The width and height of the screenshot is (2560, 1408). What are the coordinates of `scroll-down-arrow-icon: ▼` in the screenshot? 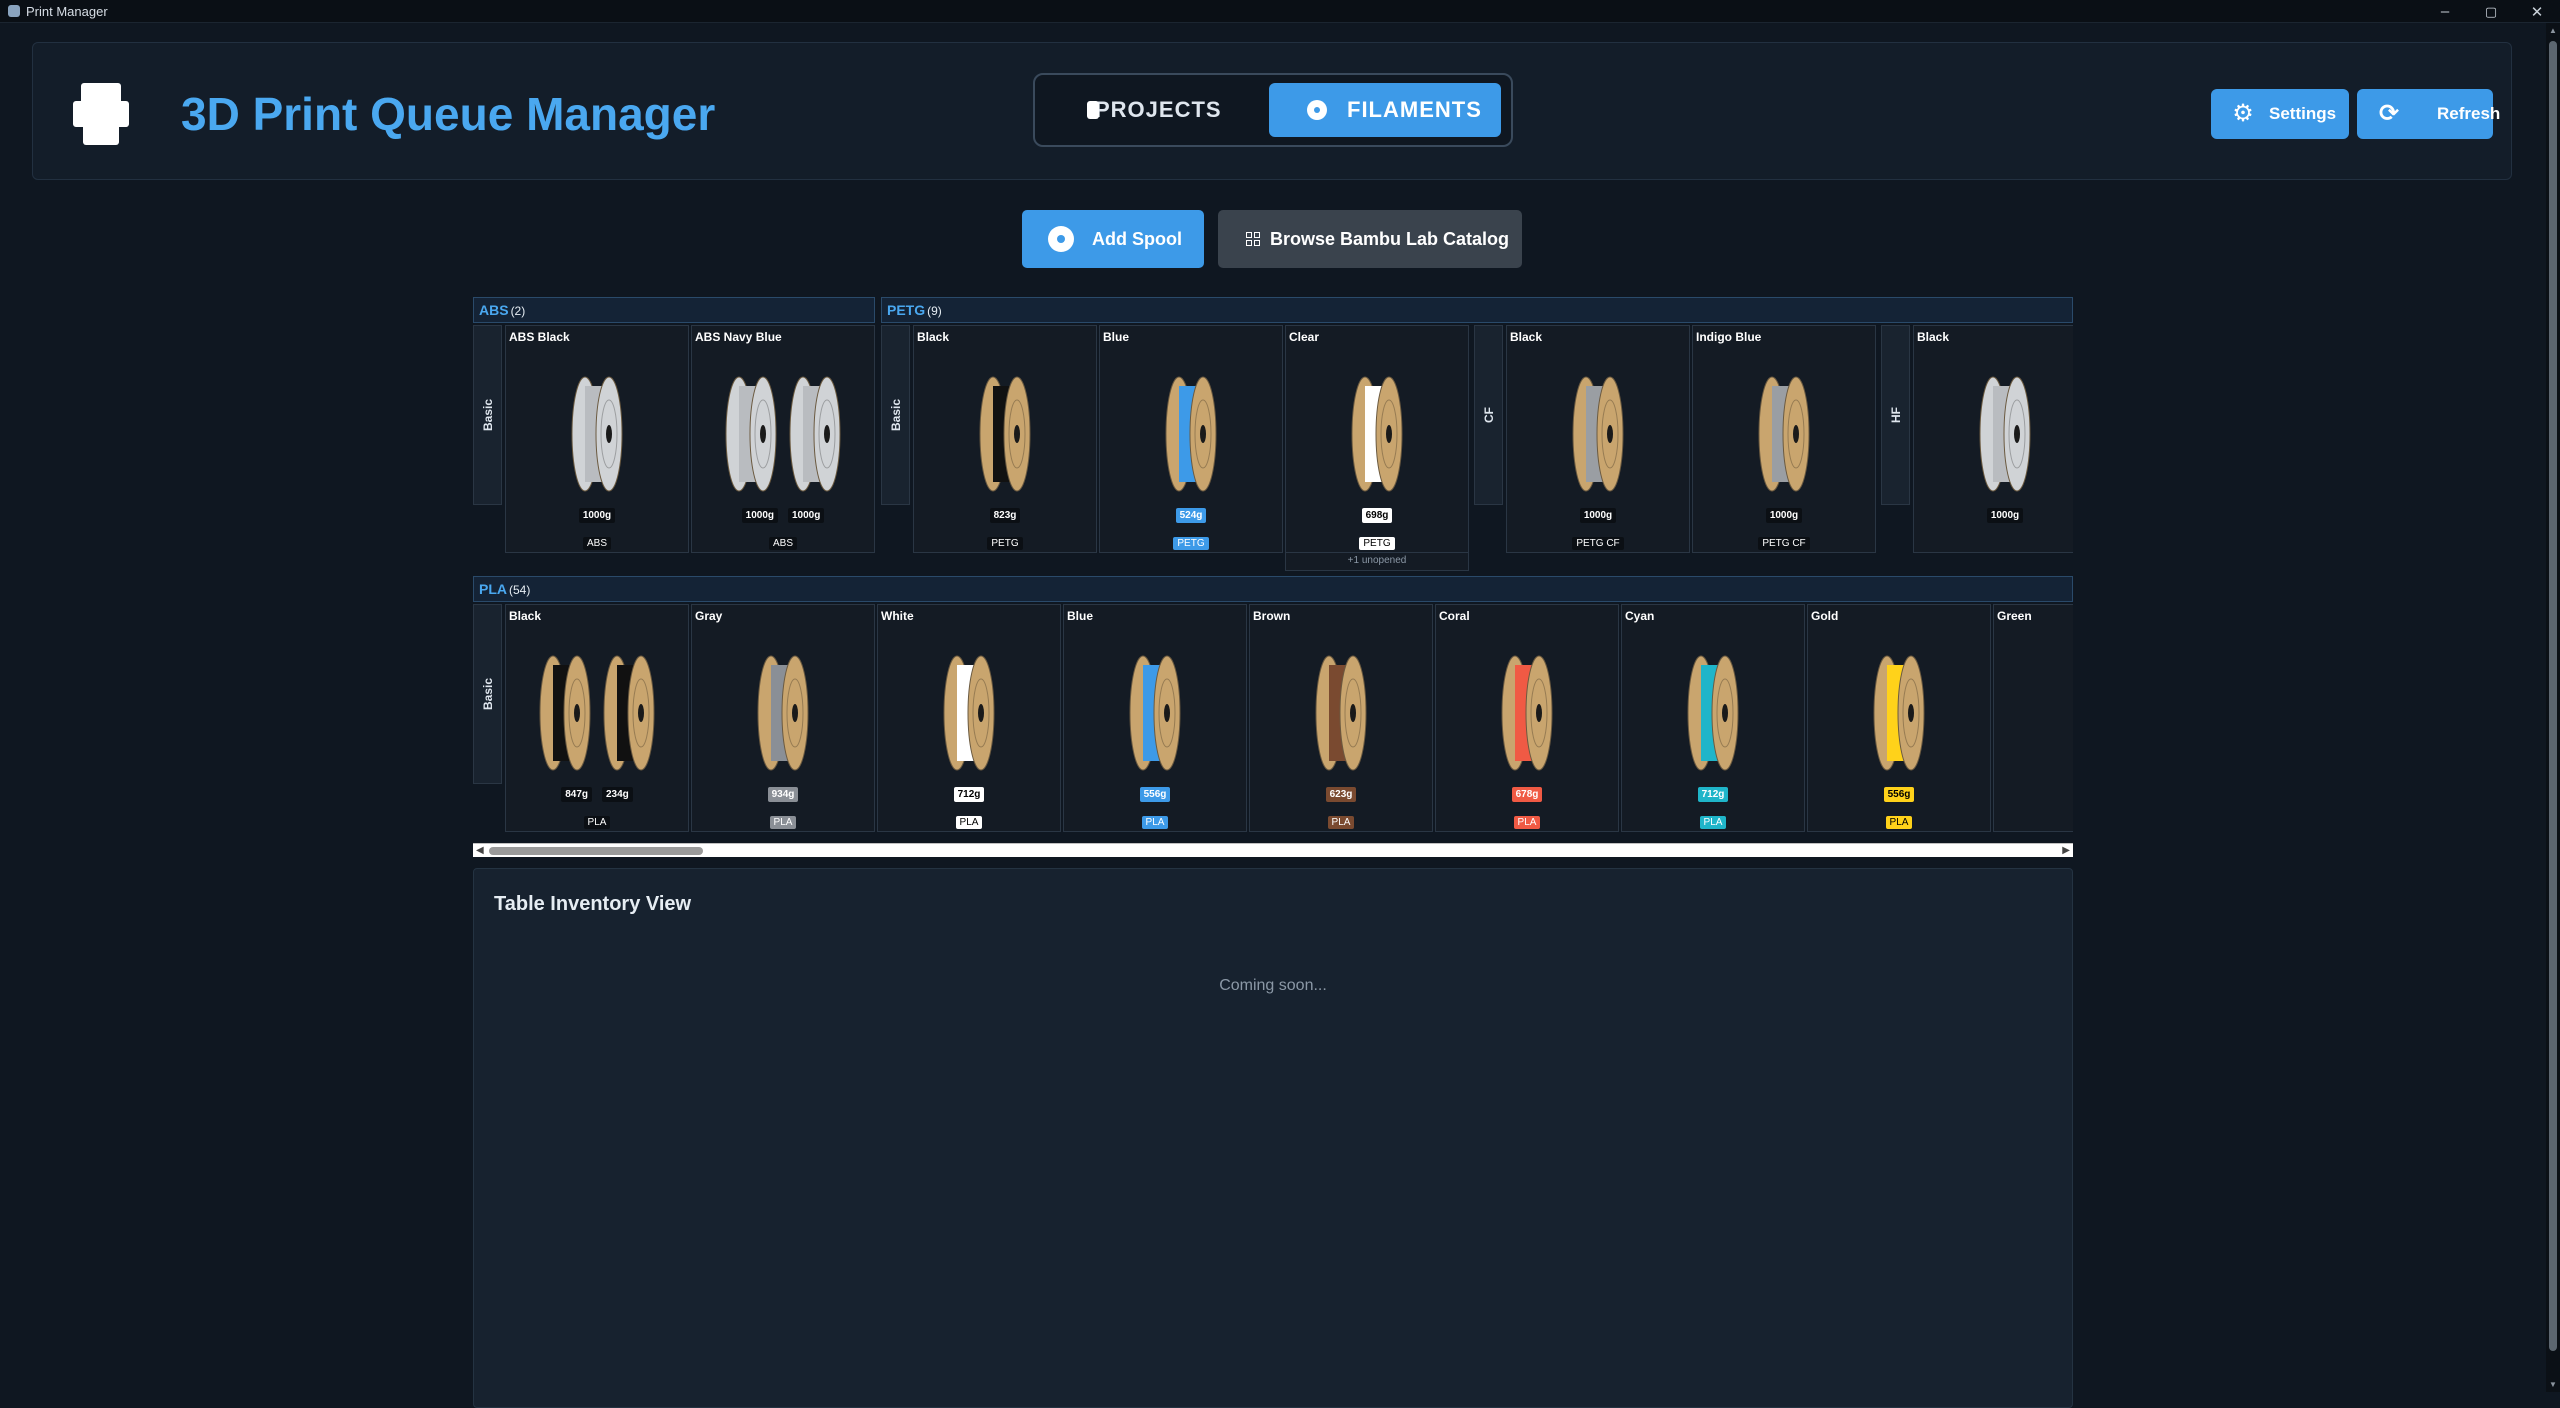 It's located at (2553, 1384).